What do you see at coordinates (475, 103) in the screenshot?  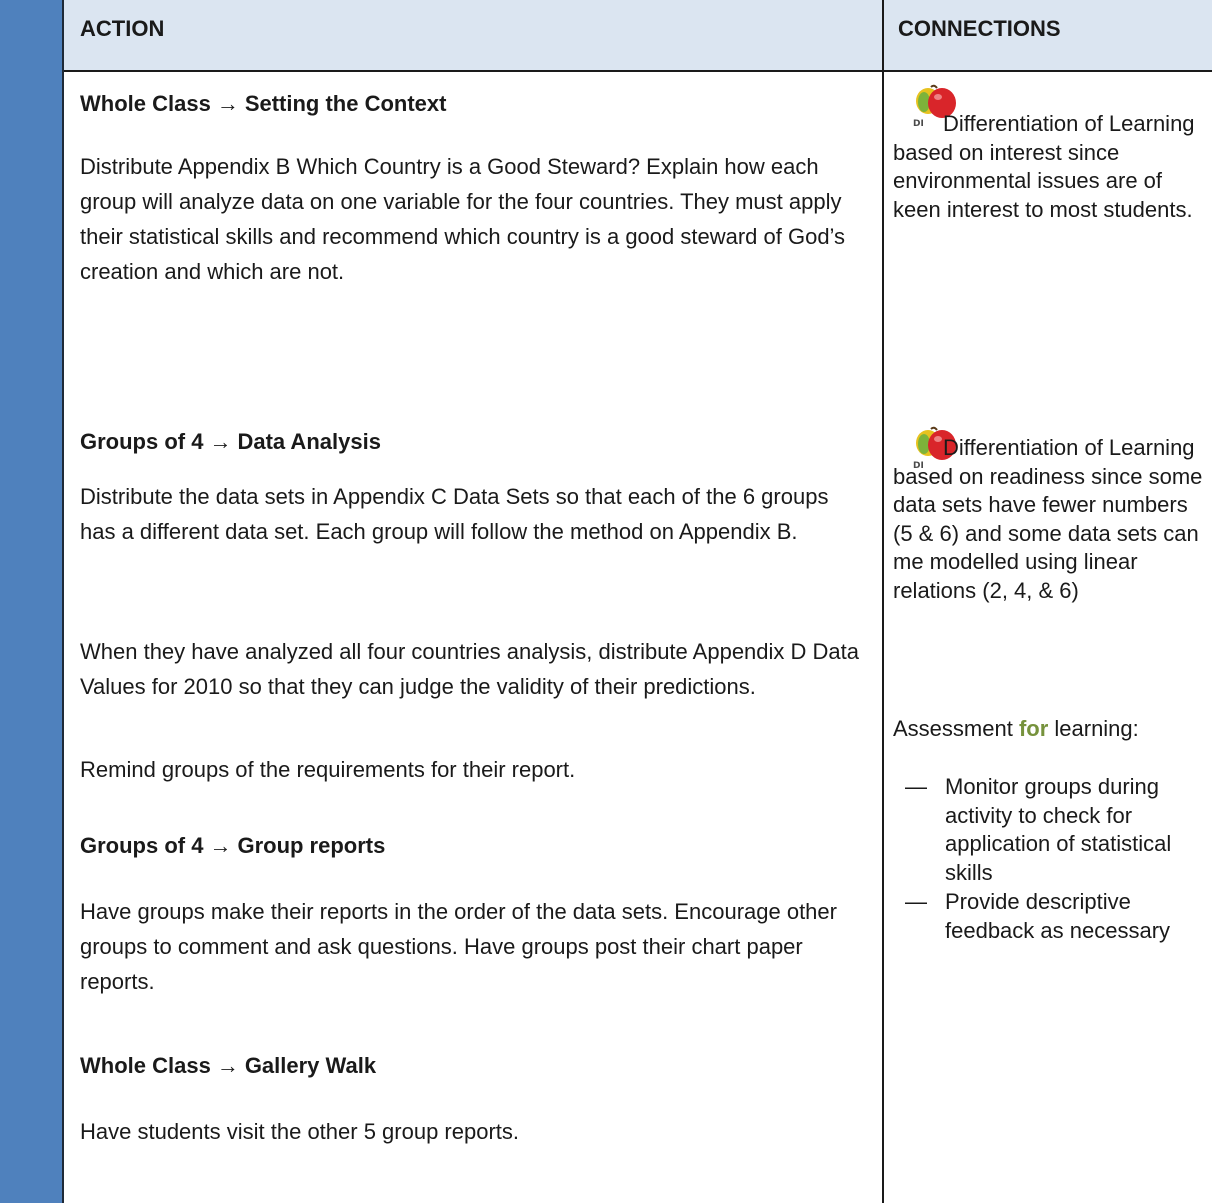 I see `section-heading-setting-context: Whole Class → Setting the Context` at bounding box center [475, 103].